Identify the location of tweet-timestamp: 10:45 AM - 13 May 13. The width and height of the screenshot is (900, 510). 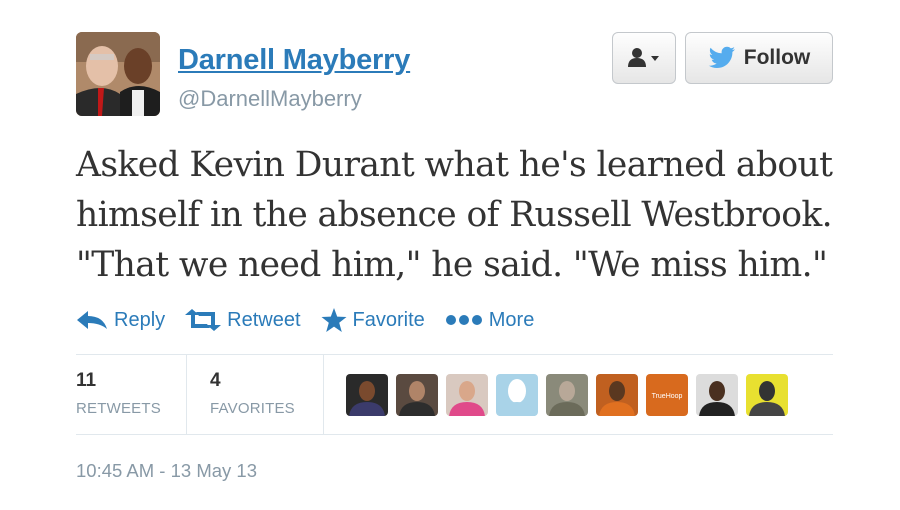
(166, 471).